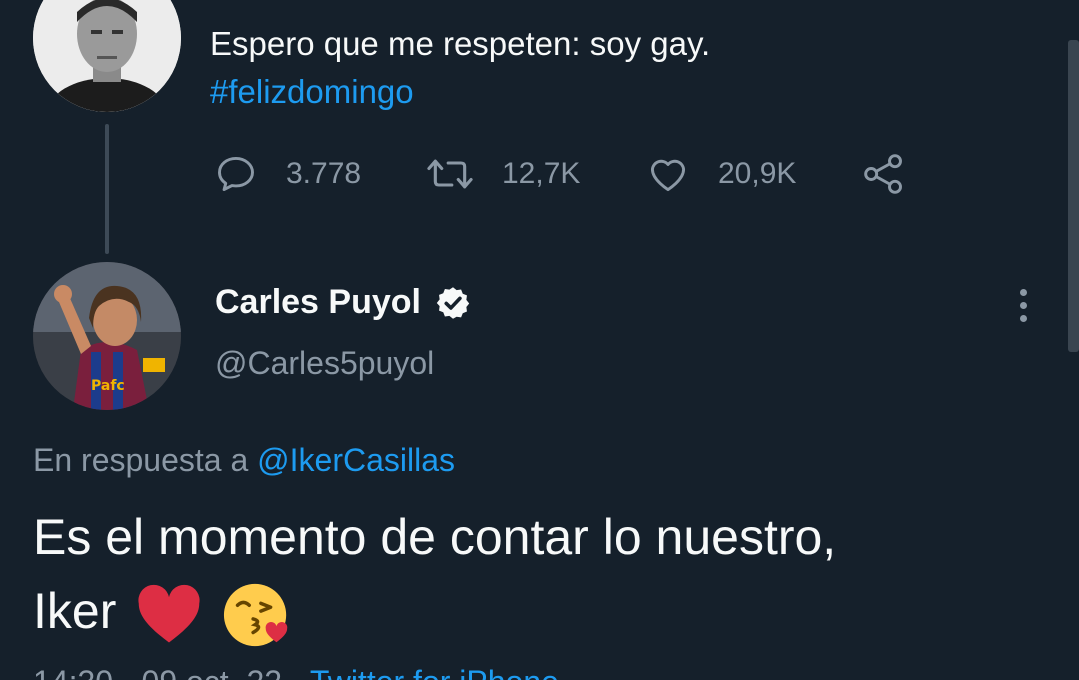 This screenshot has width=1079, height=680. I want to click on parent-tweet-body: Espero que me respeten: soy gay., so click(460, 43).